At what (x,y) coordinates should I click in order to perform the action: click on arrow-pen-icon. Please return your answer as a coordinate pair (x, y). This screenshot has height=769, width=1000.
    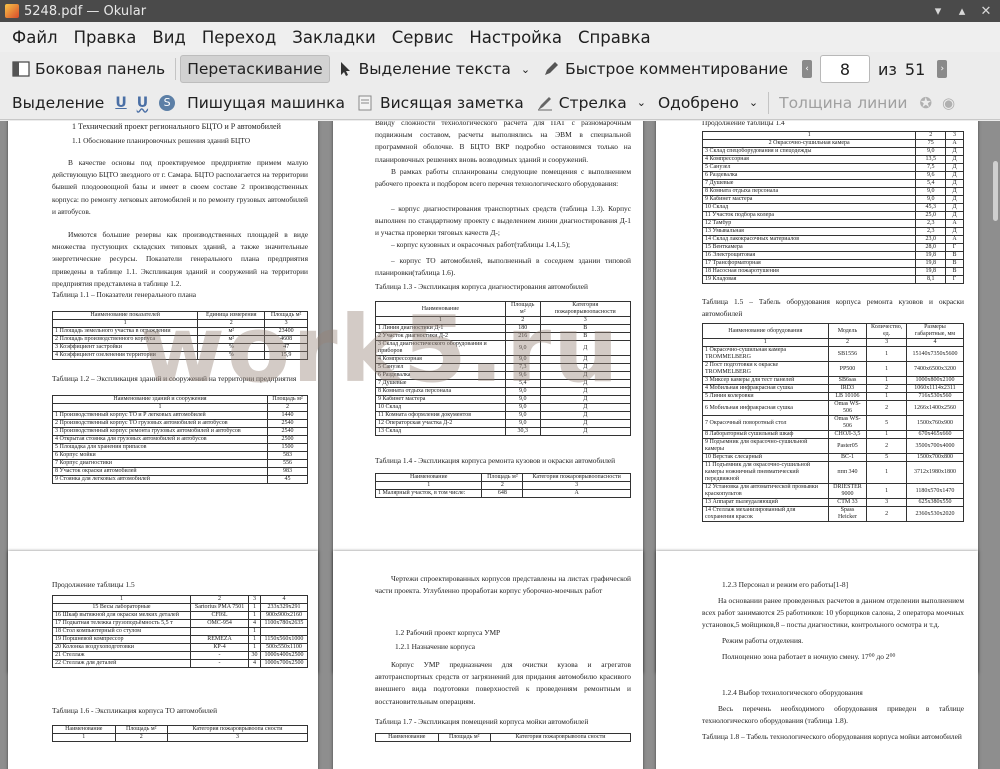
    Looking at the image, I should click on (544, 103).